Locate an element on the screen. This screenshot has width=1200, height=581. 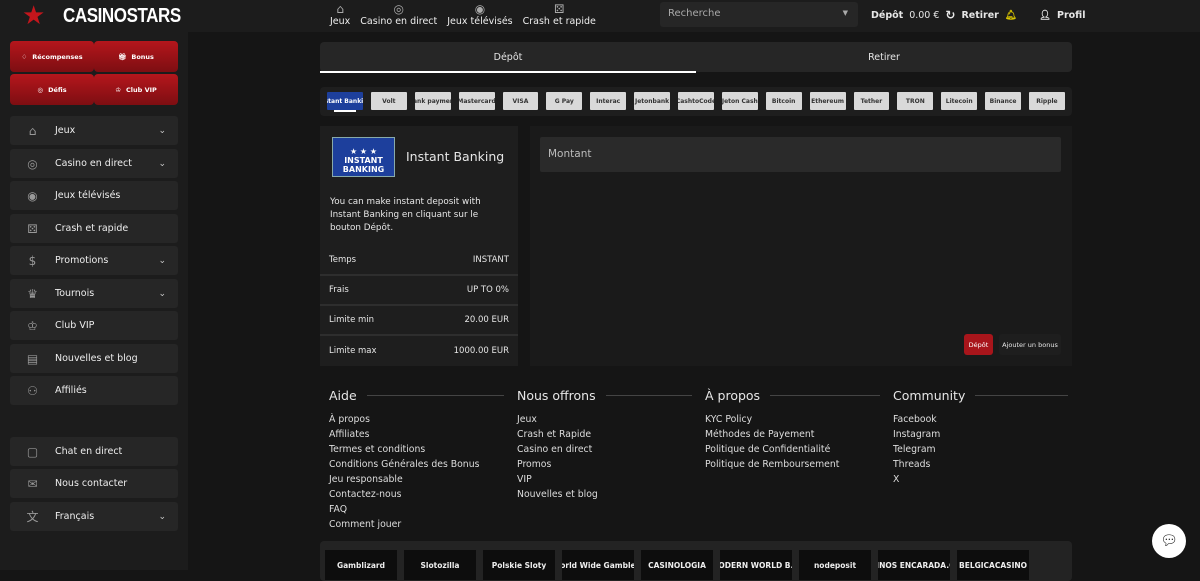
footer-link: Politique de Remboursement is located at coordinates (792, 464).